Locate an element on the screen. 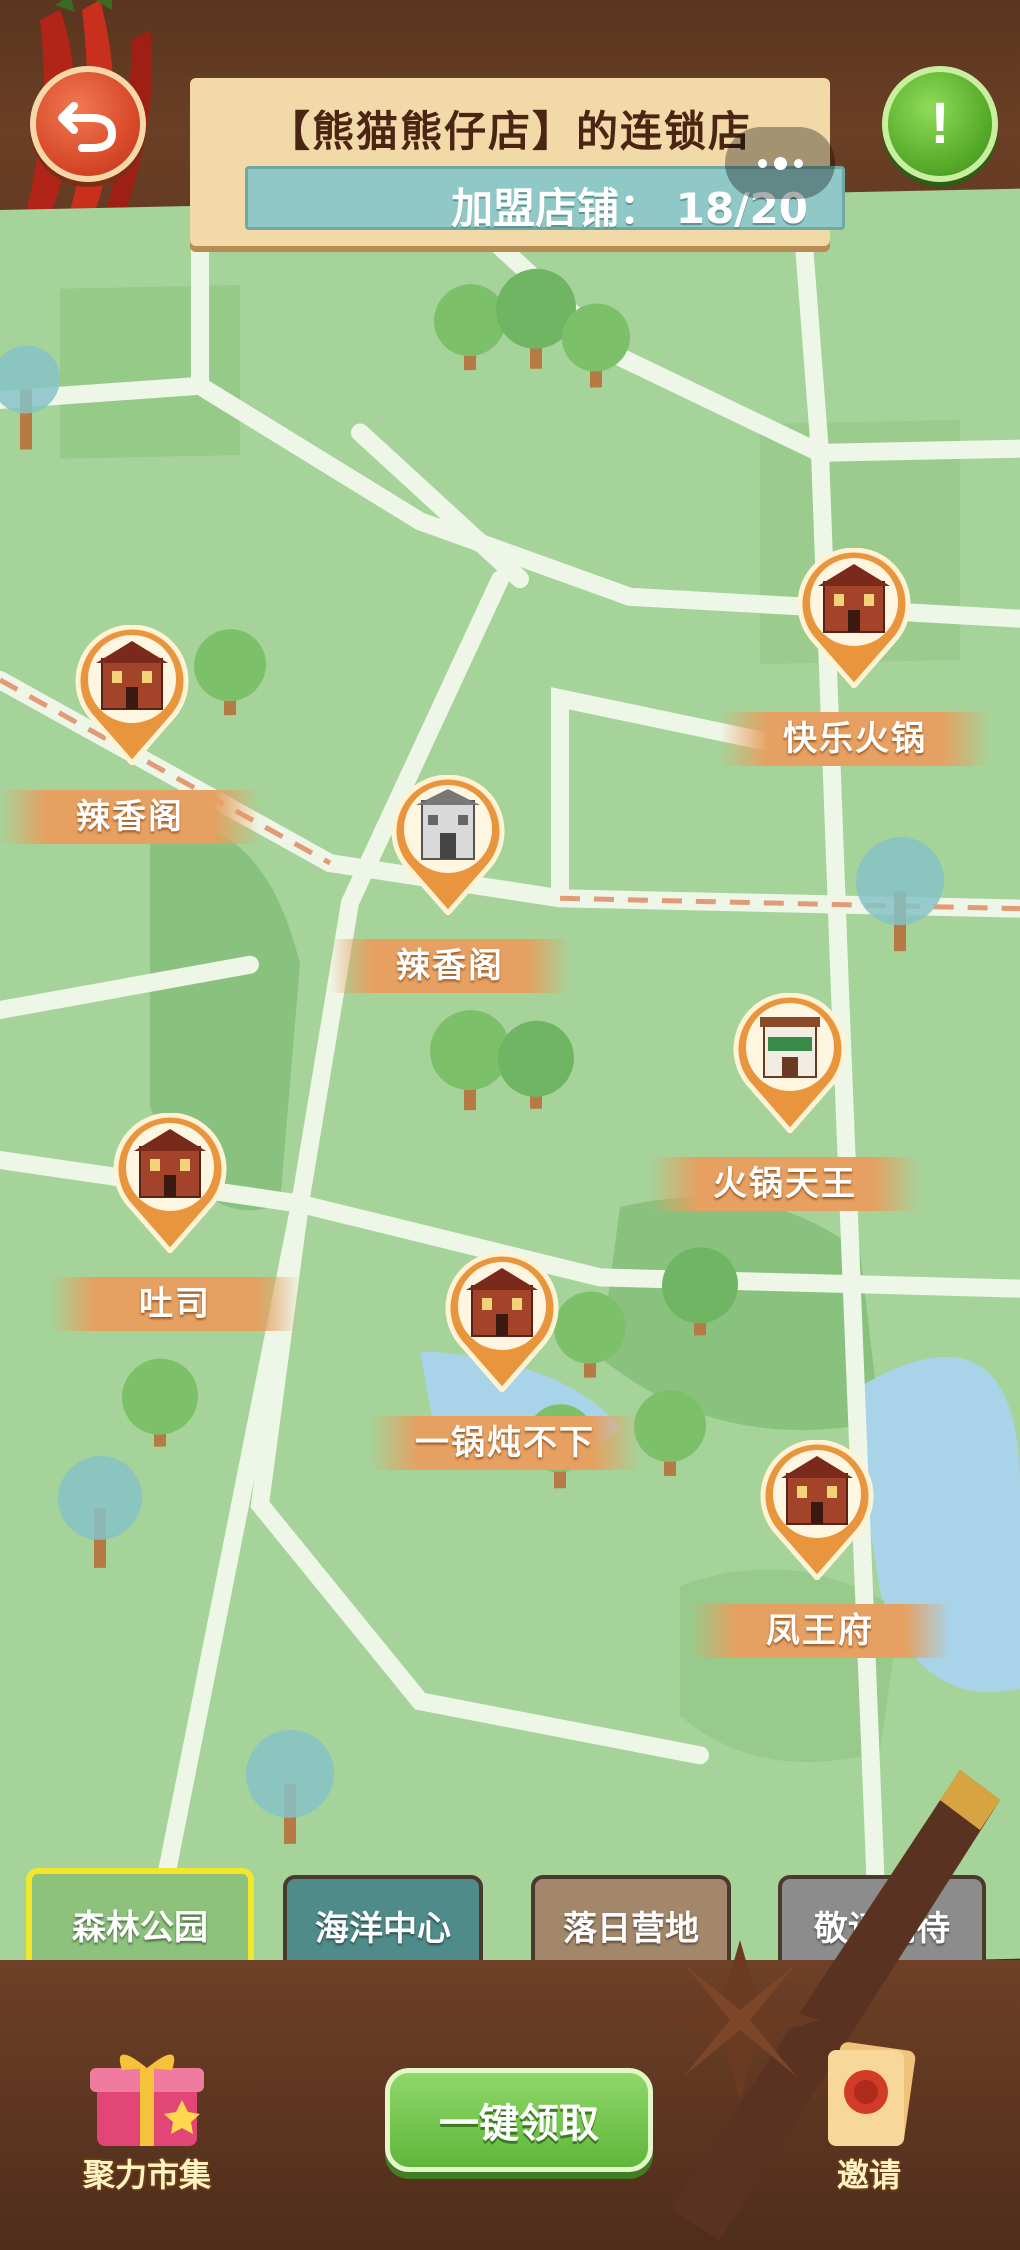 This screenshot has width=1020, height=2250. exclamation-icon: ! is located at coordinates (940, 123).